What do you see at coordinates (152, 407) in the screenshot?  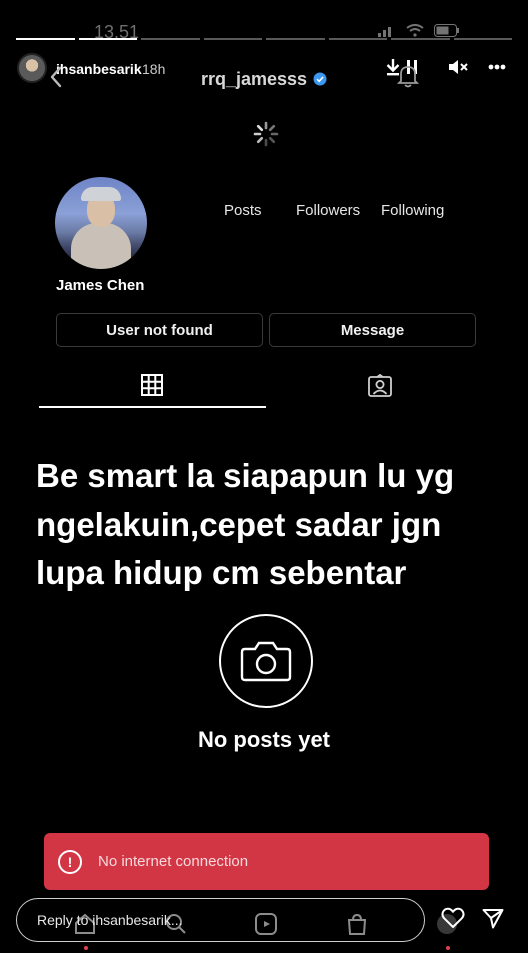 I see `active-tab-indicator` at bounding box center [152, 407].